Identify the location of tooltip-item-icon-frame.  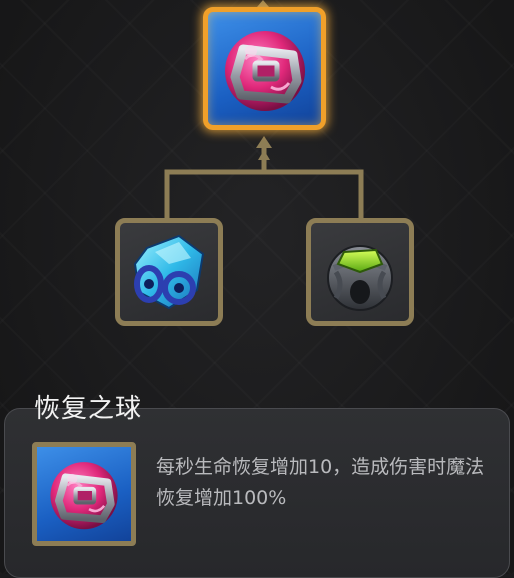
(84, 494).